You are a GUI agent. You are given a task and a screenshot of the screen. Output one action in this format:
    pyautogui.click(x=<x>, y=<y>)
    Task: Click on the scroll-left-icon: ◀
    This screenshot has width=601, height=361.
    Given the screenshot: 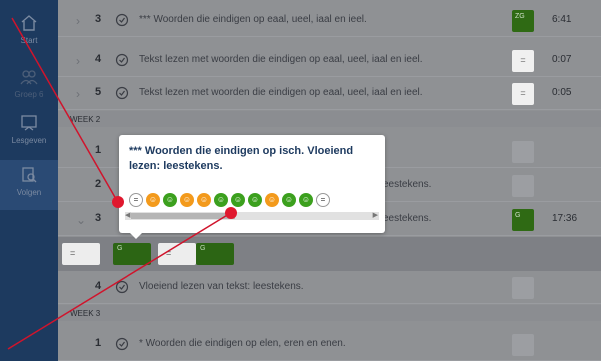 What is the action you would take?
    pyautogui.click(x=127, y=215)
    